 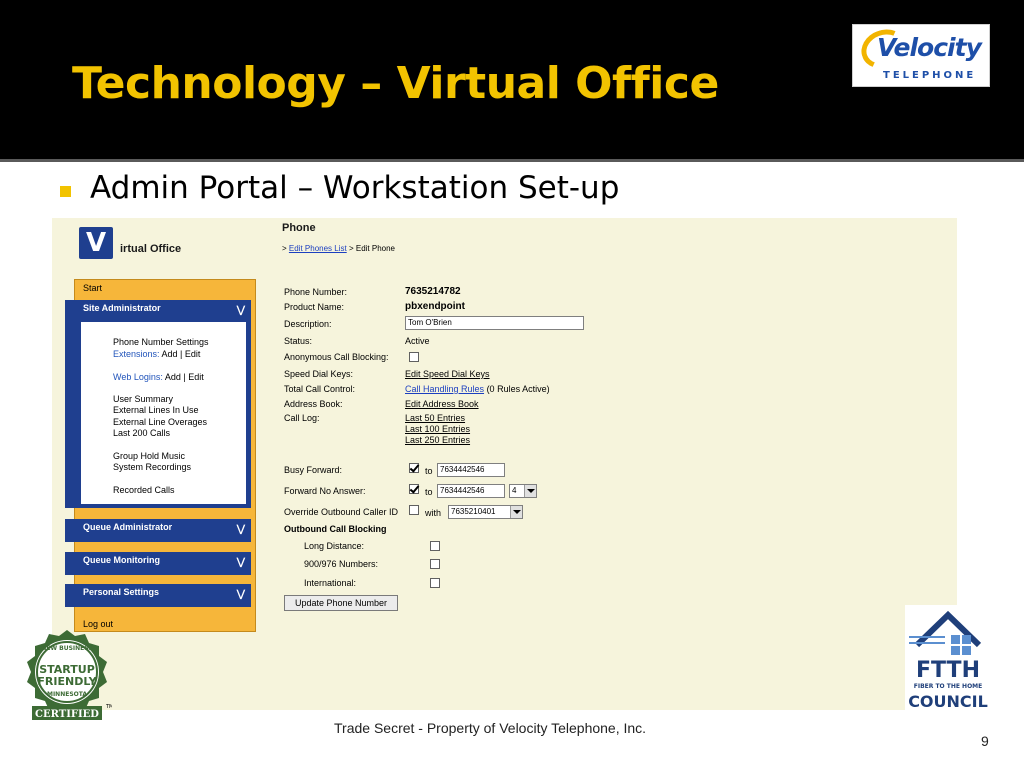 What do you see at coordinates (494, 323) in the screenshot?
I see `description-input: Tom O'Brien` at bounding box center [494, 323].